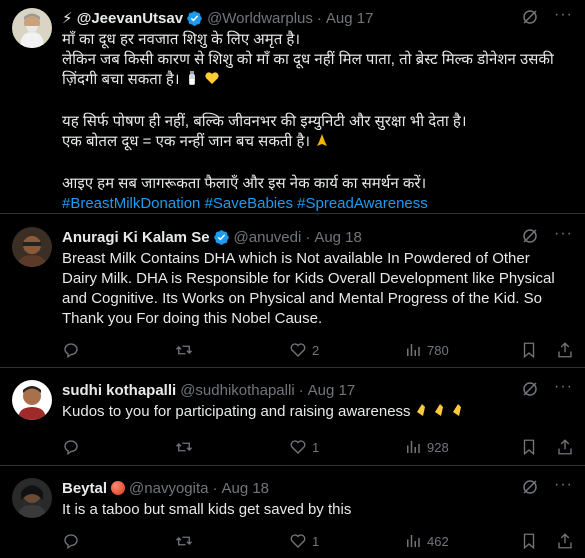  Describe the element at coordinates (122, 18) in the screenshot. I see `display-name: ⚡ @JeevanUtsav` at that location.